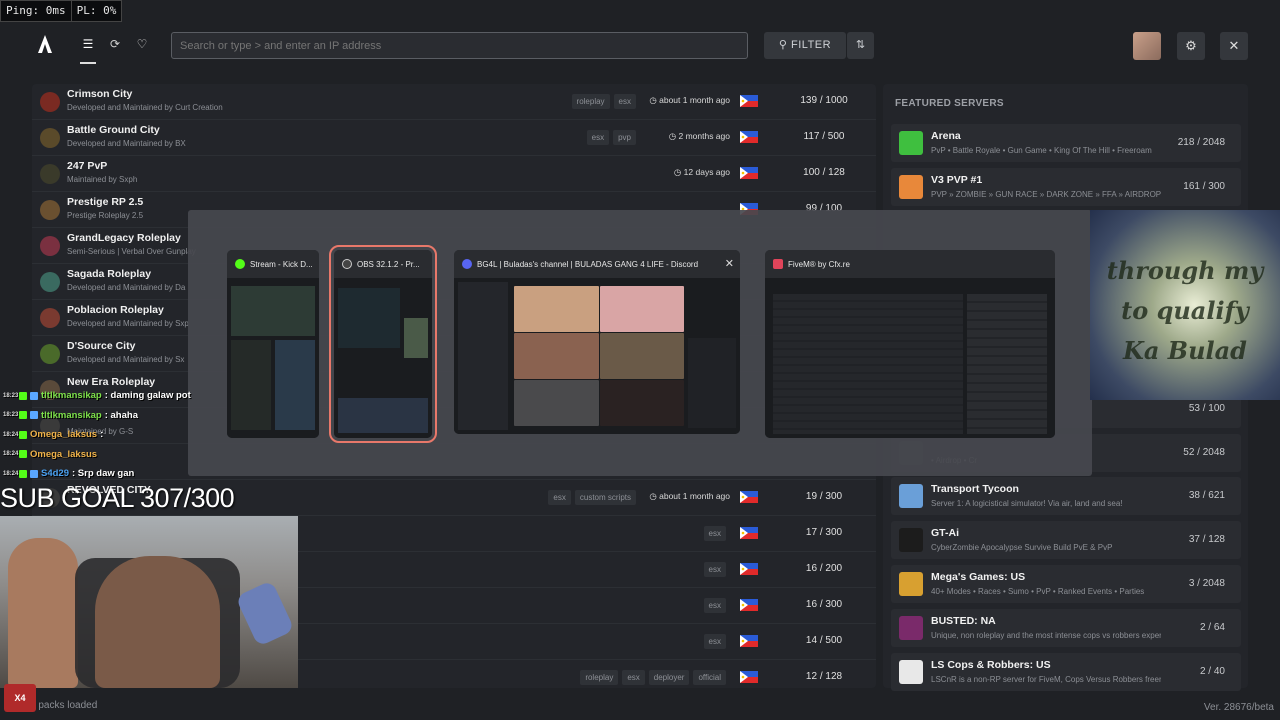 Image resolution: width=1280 pixels, height=720 pixels. I want to click on chat-message: 18:24 S4d29 : Srp daw gan, so click(120, 474).